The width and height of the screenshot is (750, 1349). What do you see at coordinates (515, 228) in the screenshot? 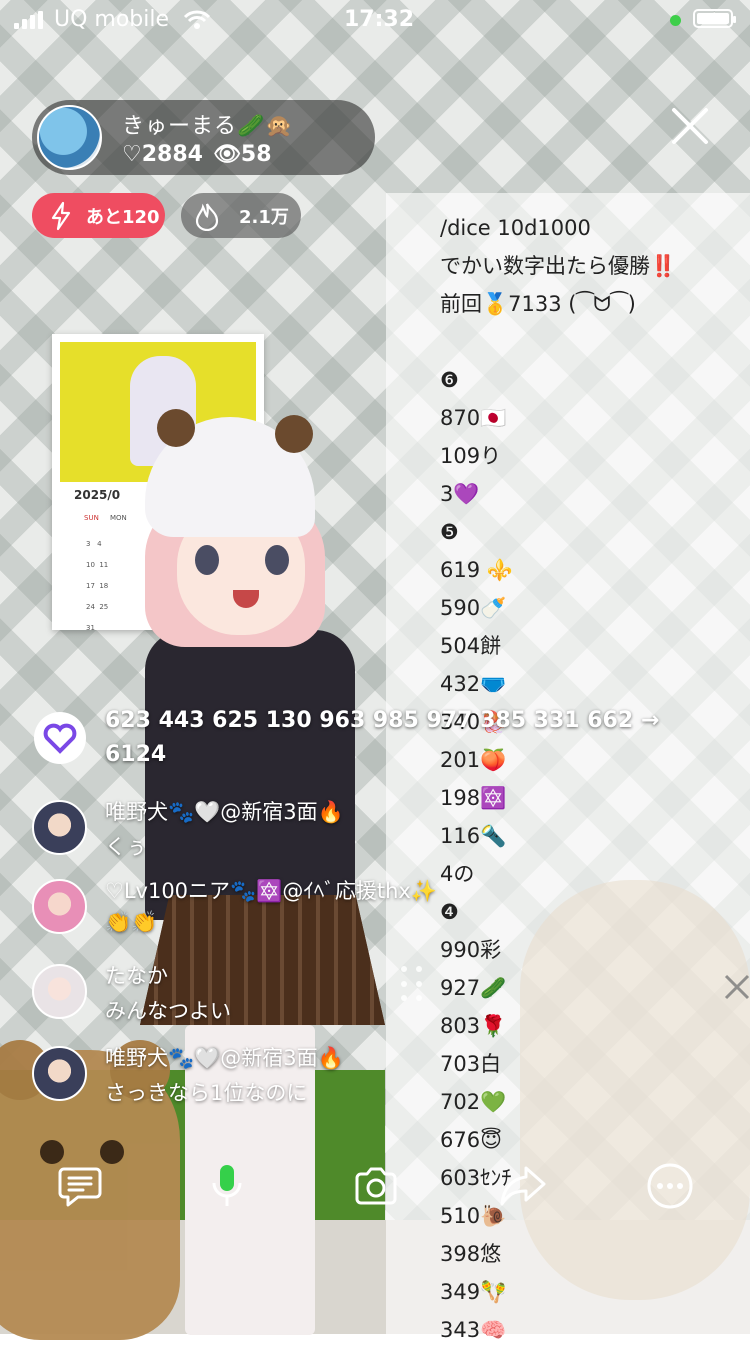
I see `pinned-message-line: /dice 10d1000` at bounding box center [515, 228].